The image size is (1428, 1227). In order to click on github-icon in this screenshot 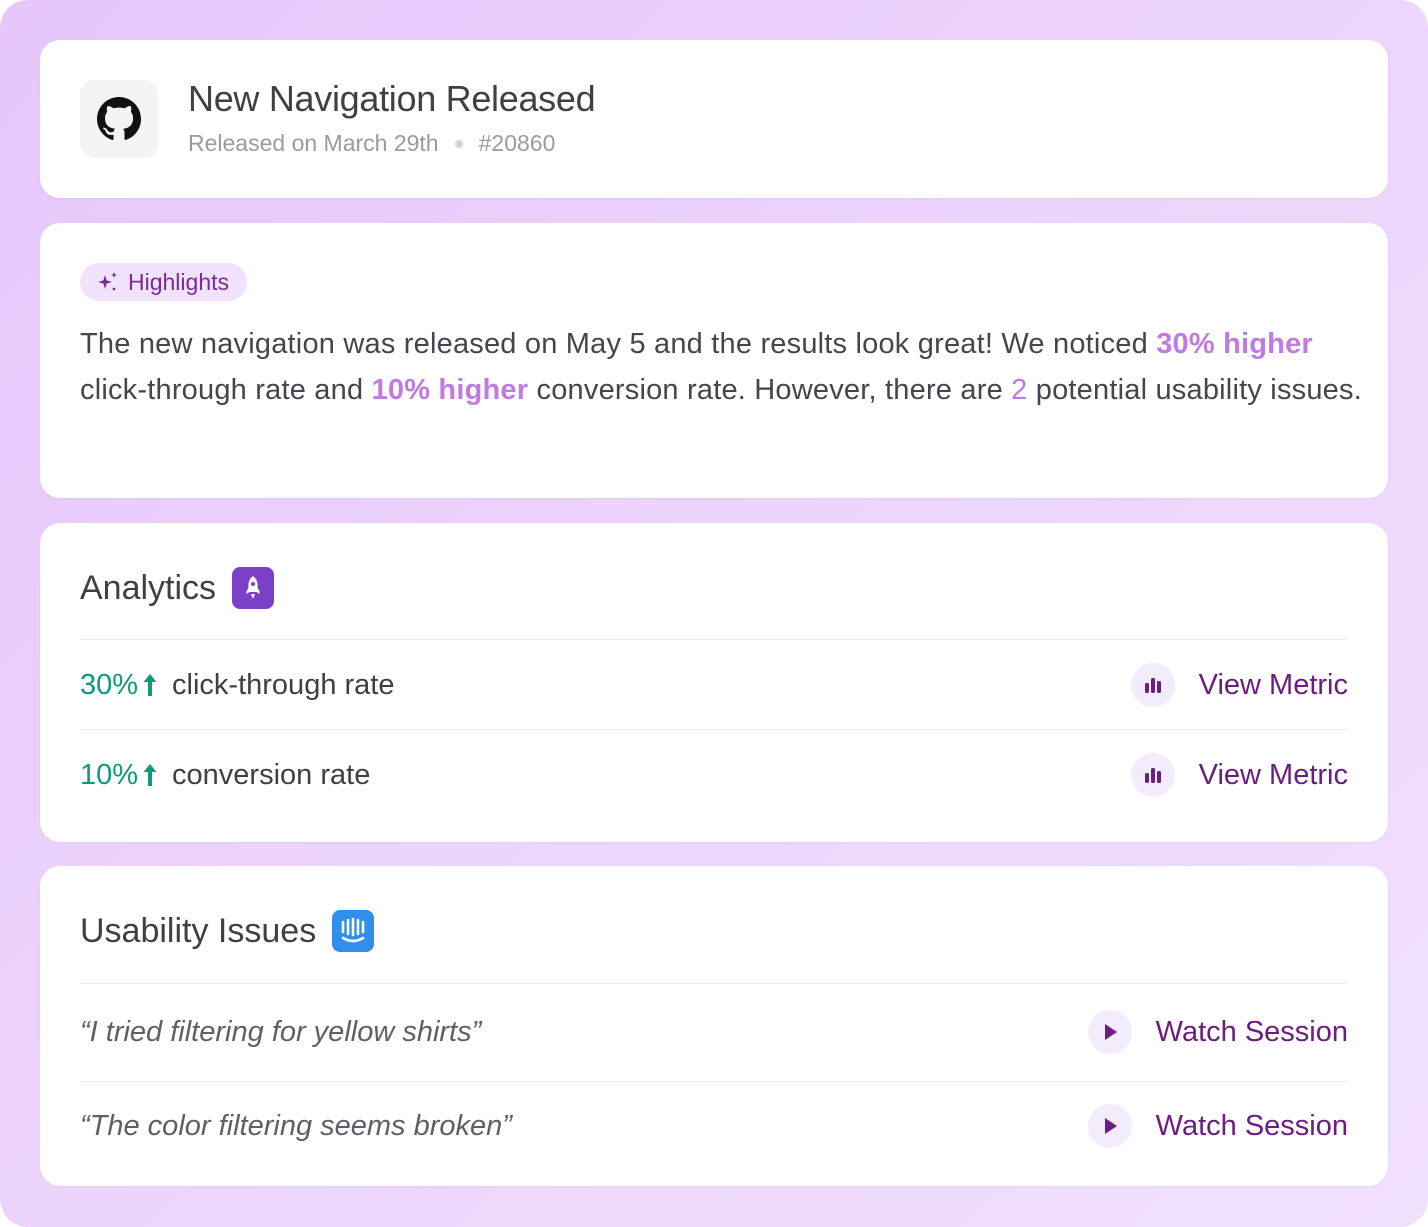, I will do `click(119, 118)`.